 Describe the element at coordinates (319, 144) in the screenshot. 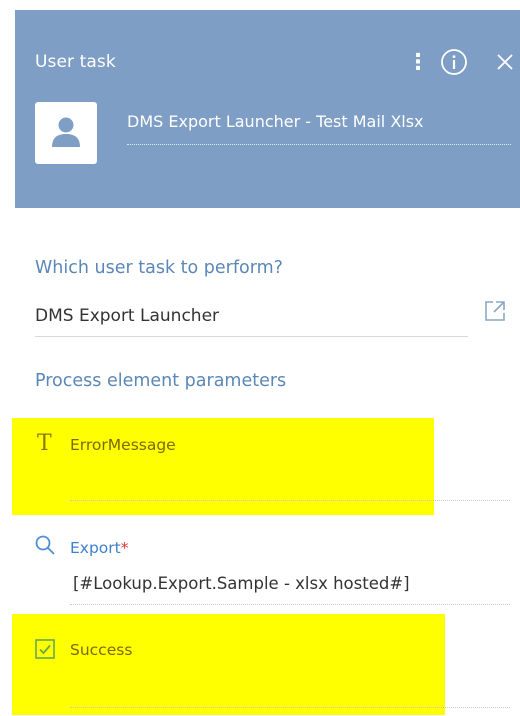

I see `element-name-underline` at that location.